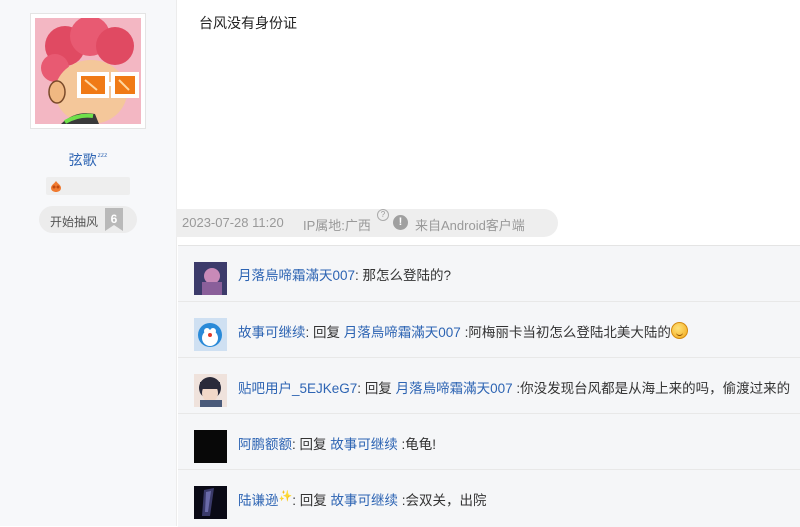 The image size is (800, 527). What do you see at coordinates (651, 388) in the screenshot?
I see `comment-body: :你没发现台风都是从海上来的吗，偷渡过来的` at bounding box center [651, 388].